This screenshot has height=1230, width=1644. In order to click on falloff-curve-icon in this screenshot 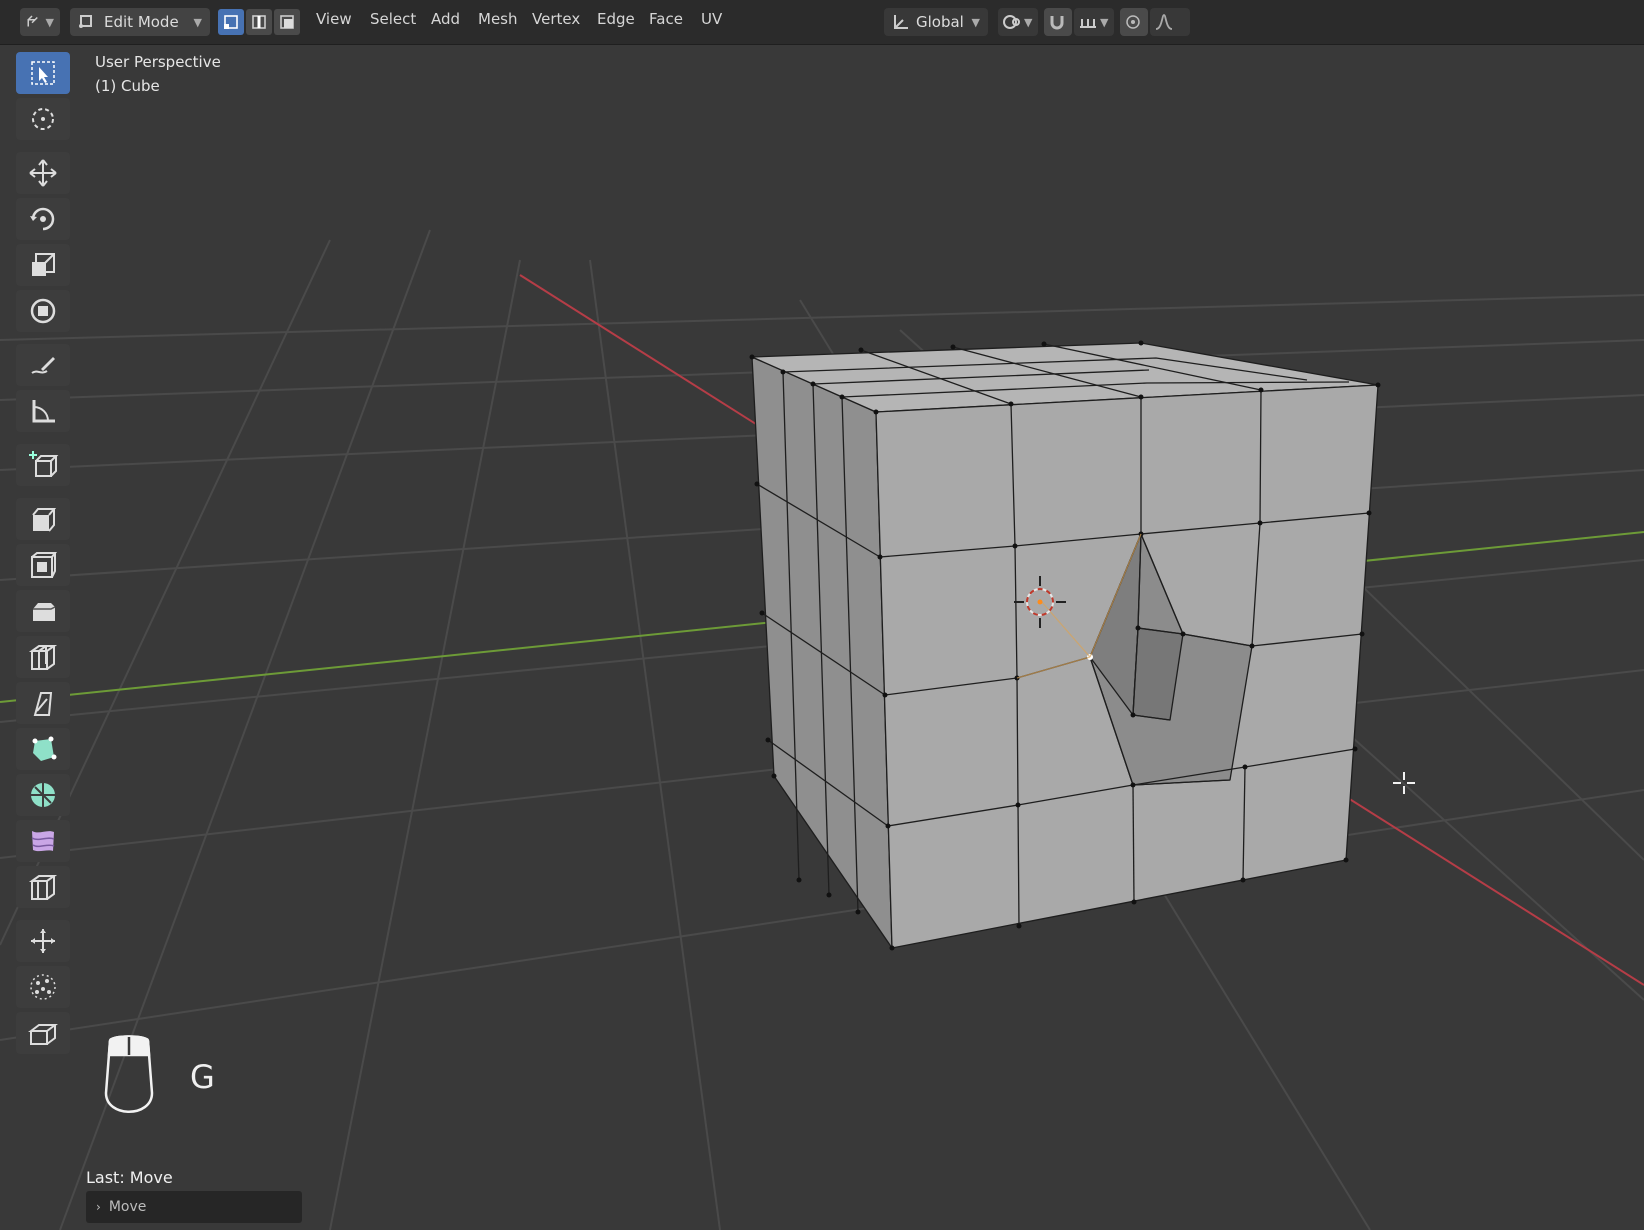, I will do `click(1164, 22)`.